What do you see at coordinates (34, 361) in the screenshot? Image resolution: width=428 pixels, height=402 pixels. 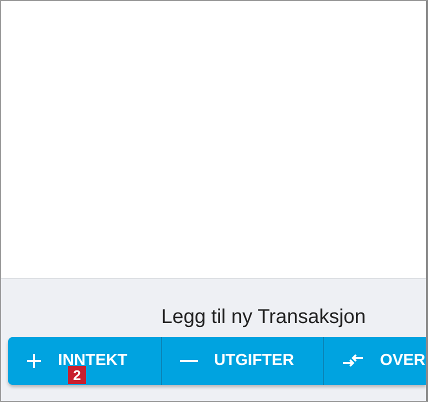 I see `plus-icon` at bounding box center [34, 361].